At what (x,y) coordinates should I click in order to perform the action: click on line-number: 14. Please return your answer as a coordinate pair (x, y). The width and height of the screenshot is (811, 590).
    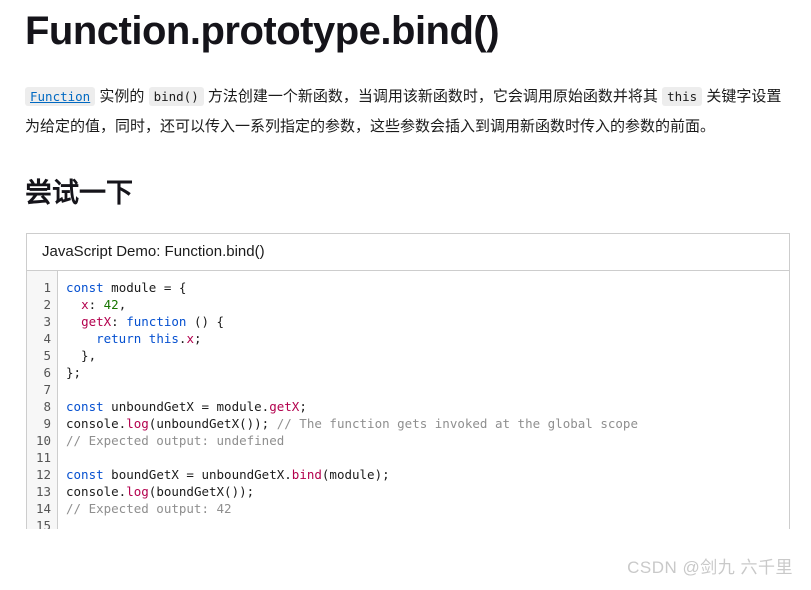
    Looking at the image, I should click on (43, 508).